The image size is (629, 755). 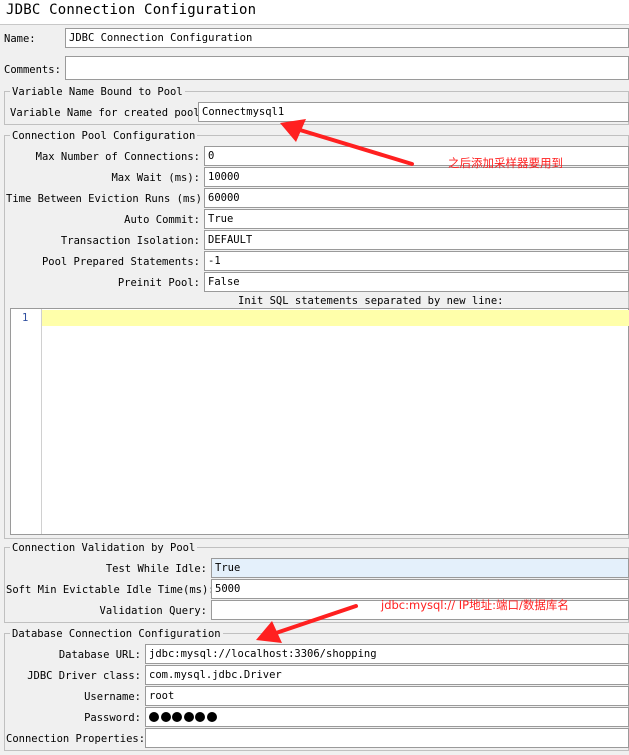 I want to click on annotation-pool-note: 之后添加采样器要用到, so click(x=505, y=163).